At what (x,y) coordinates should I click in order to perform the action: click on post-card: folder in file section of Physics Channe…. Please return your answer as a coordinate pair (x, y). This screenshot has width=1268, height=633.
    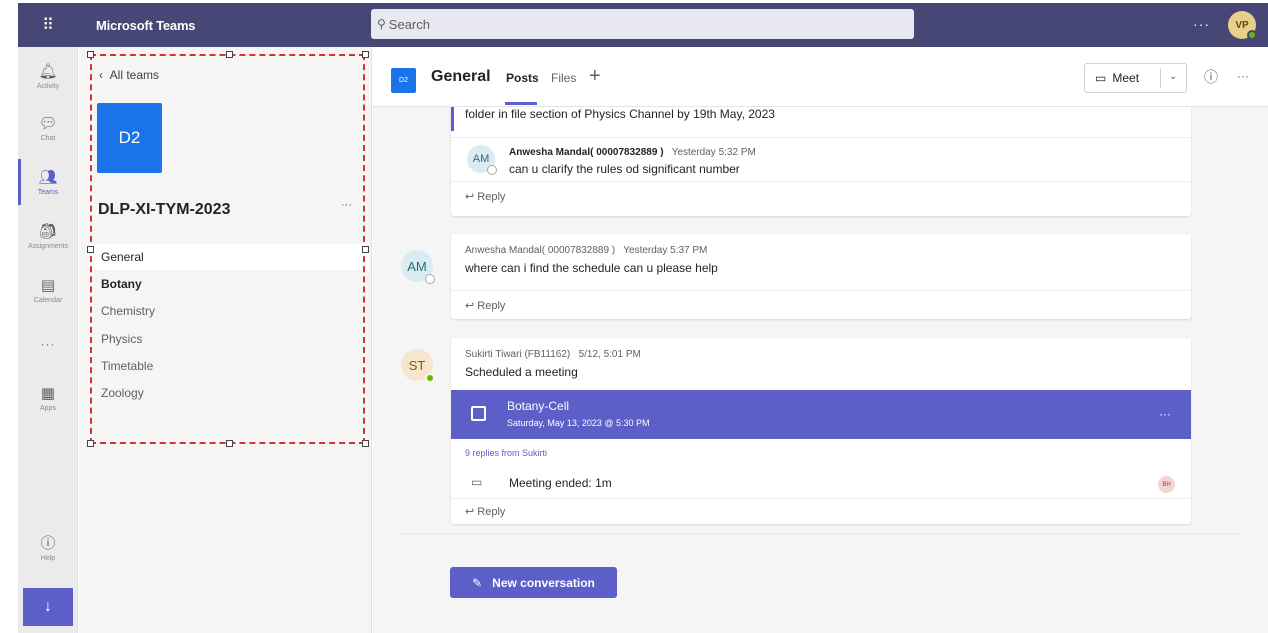
    Looking at the image, I should click on (821, 161).